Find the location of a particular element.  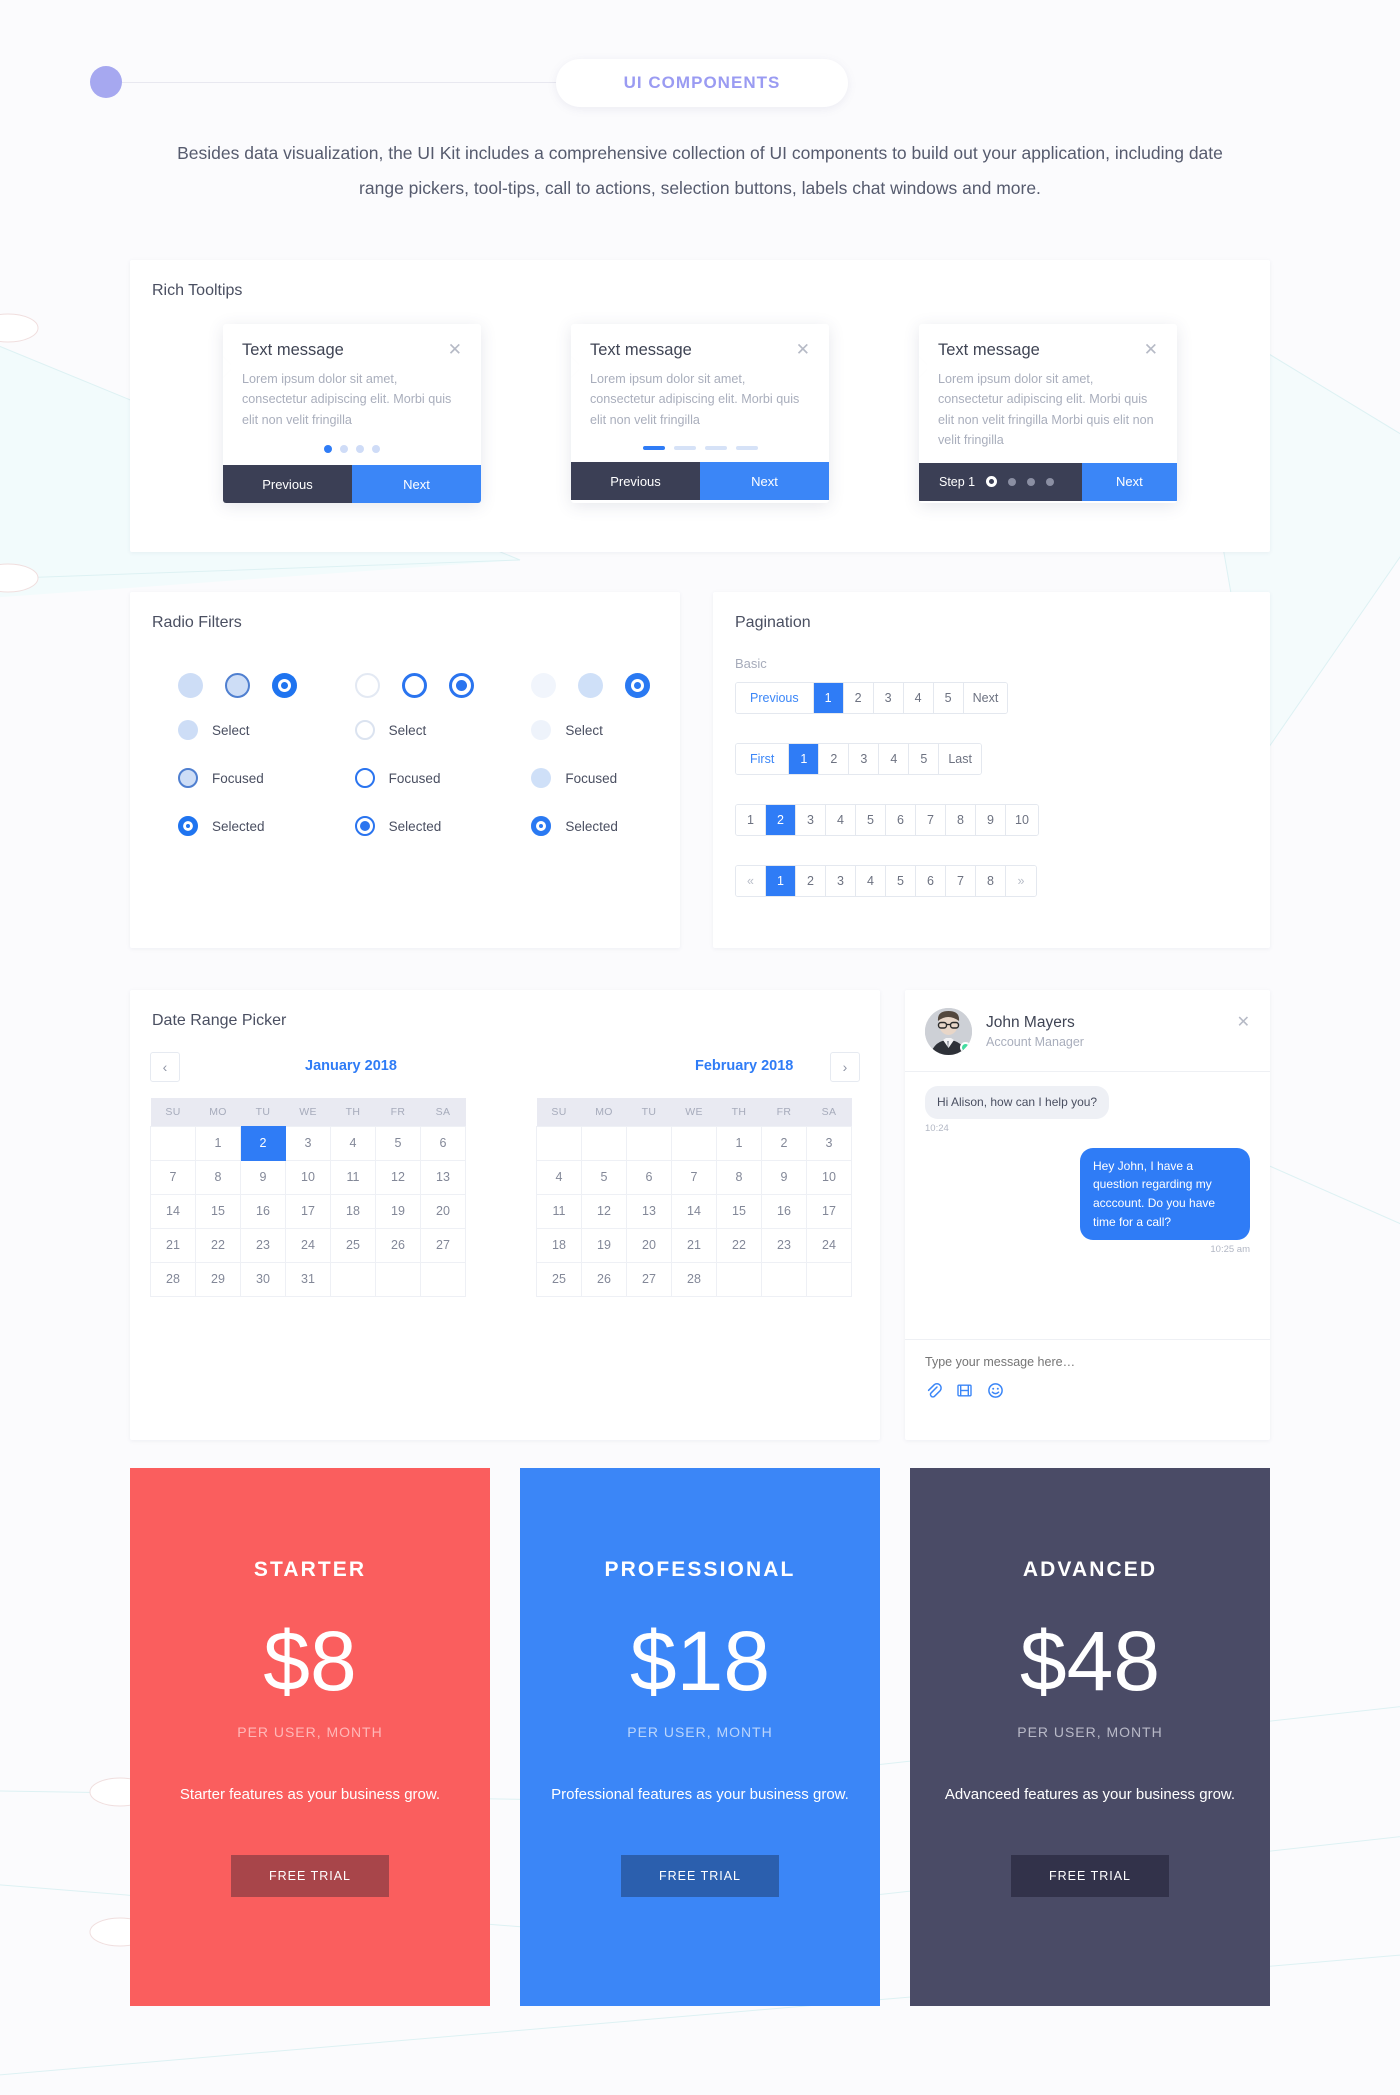

pagination-cell: 9 is located at coordinates (991, 820).